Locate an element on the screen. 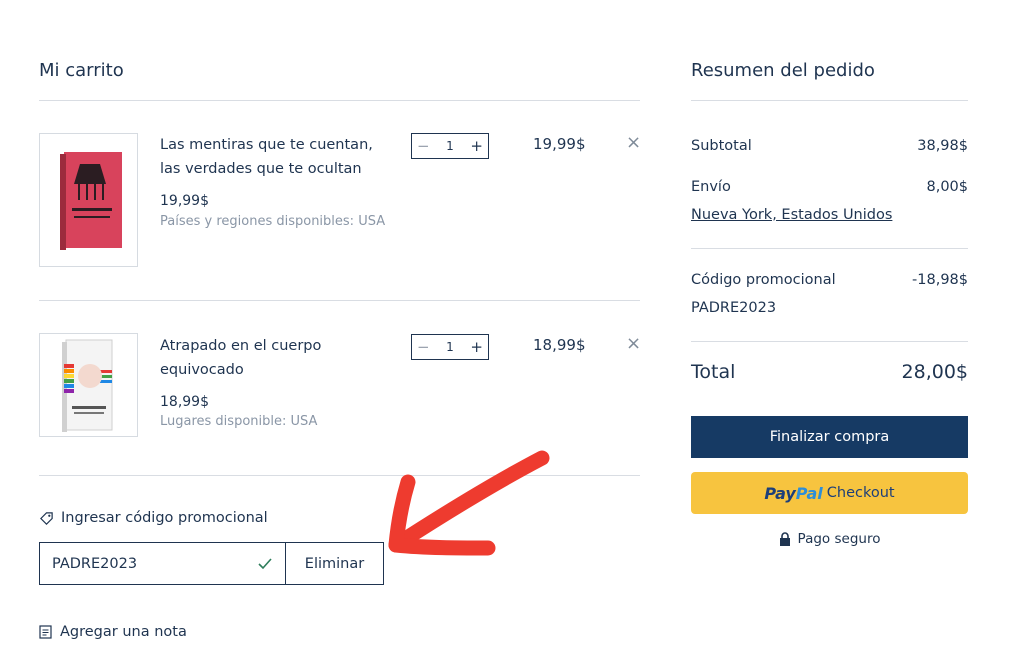  secure-payment-label: Pago seguro is located at coordinates (839, 539).